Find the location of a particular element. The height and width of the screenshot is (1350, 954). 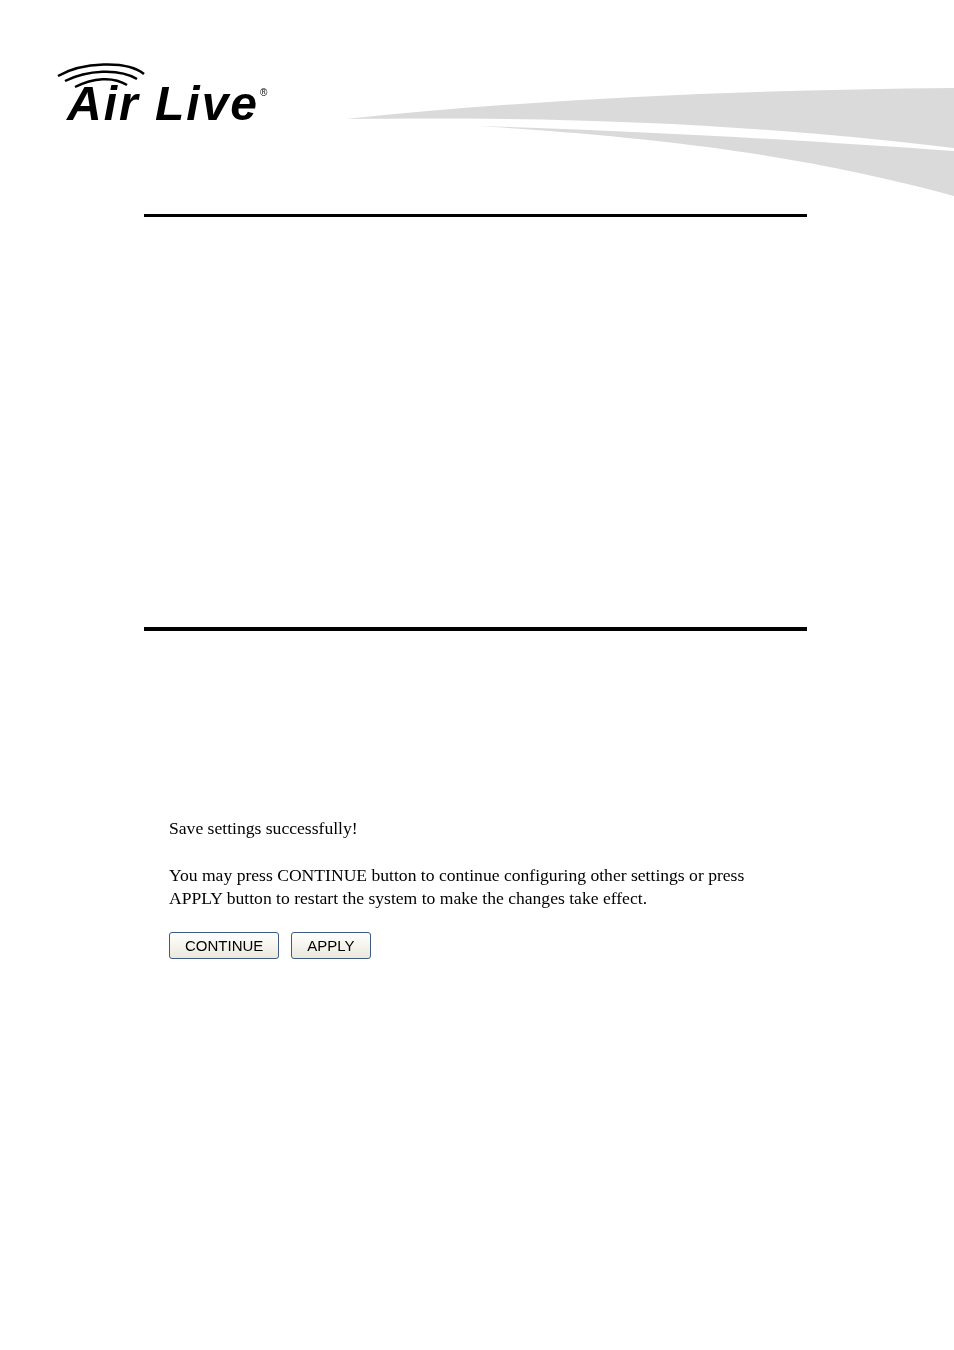

registered-mark: ® is located at coordinates (264, 93).